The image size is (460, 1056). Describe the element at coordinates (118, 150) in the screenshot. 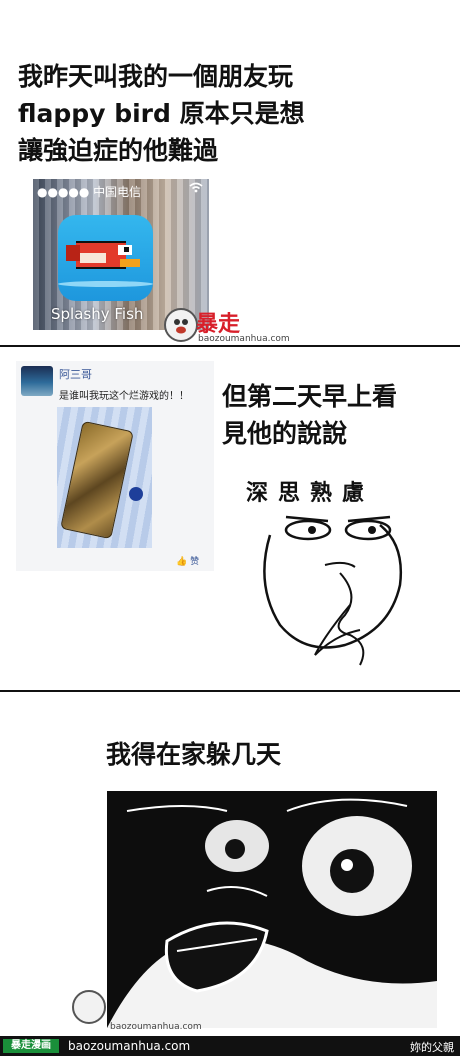

I see `caption-line: 讓強迫症的他難過` at that location.